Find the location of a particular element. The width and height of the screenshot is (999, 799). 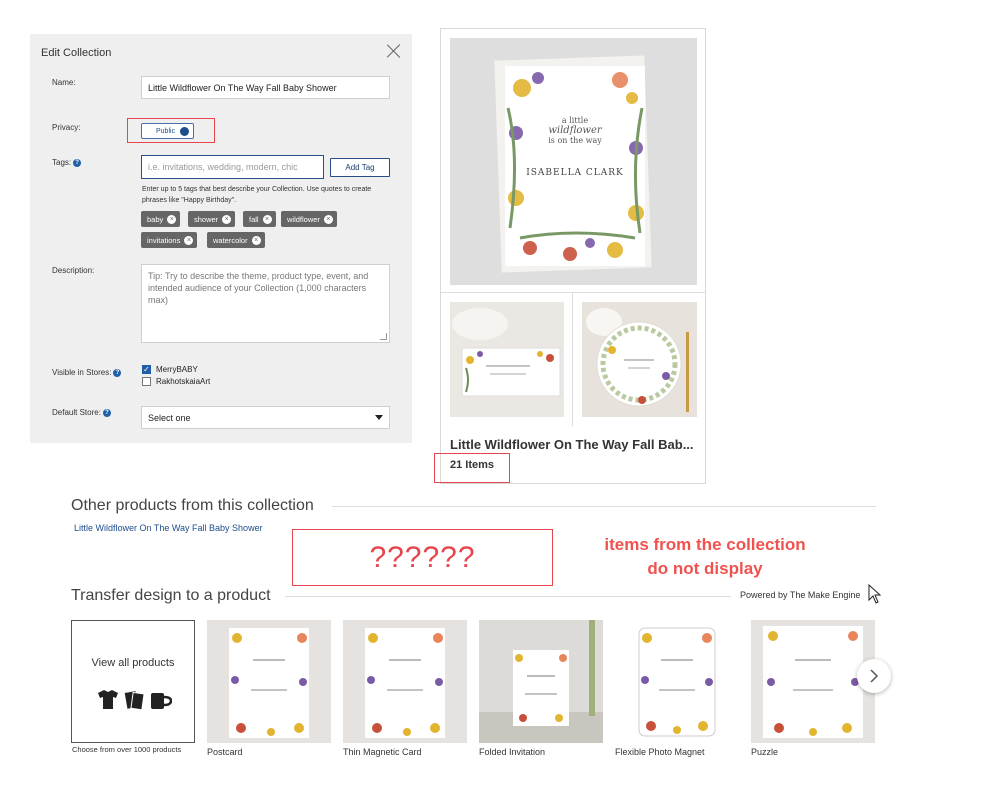

default-store-label-row: Default Store:? is located at coordinates (81, 412).